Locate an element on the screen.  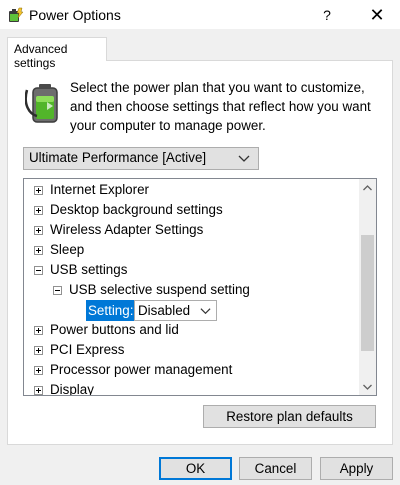
chevron-up-icon is located at coordinates (367, 187).